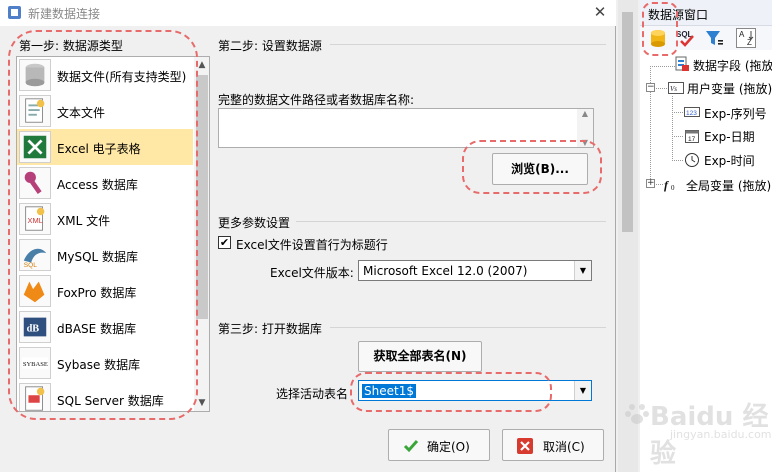  Describe the element at coordinates (525, 446) in the screenshot. I see `cancel-x-icon` at that location.